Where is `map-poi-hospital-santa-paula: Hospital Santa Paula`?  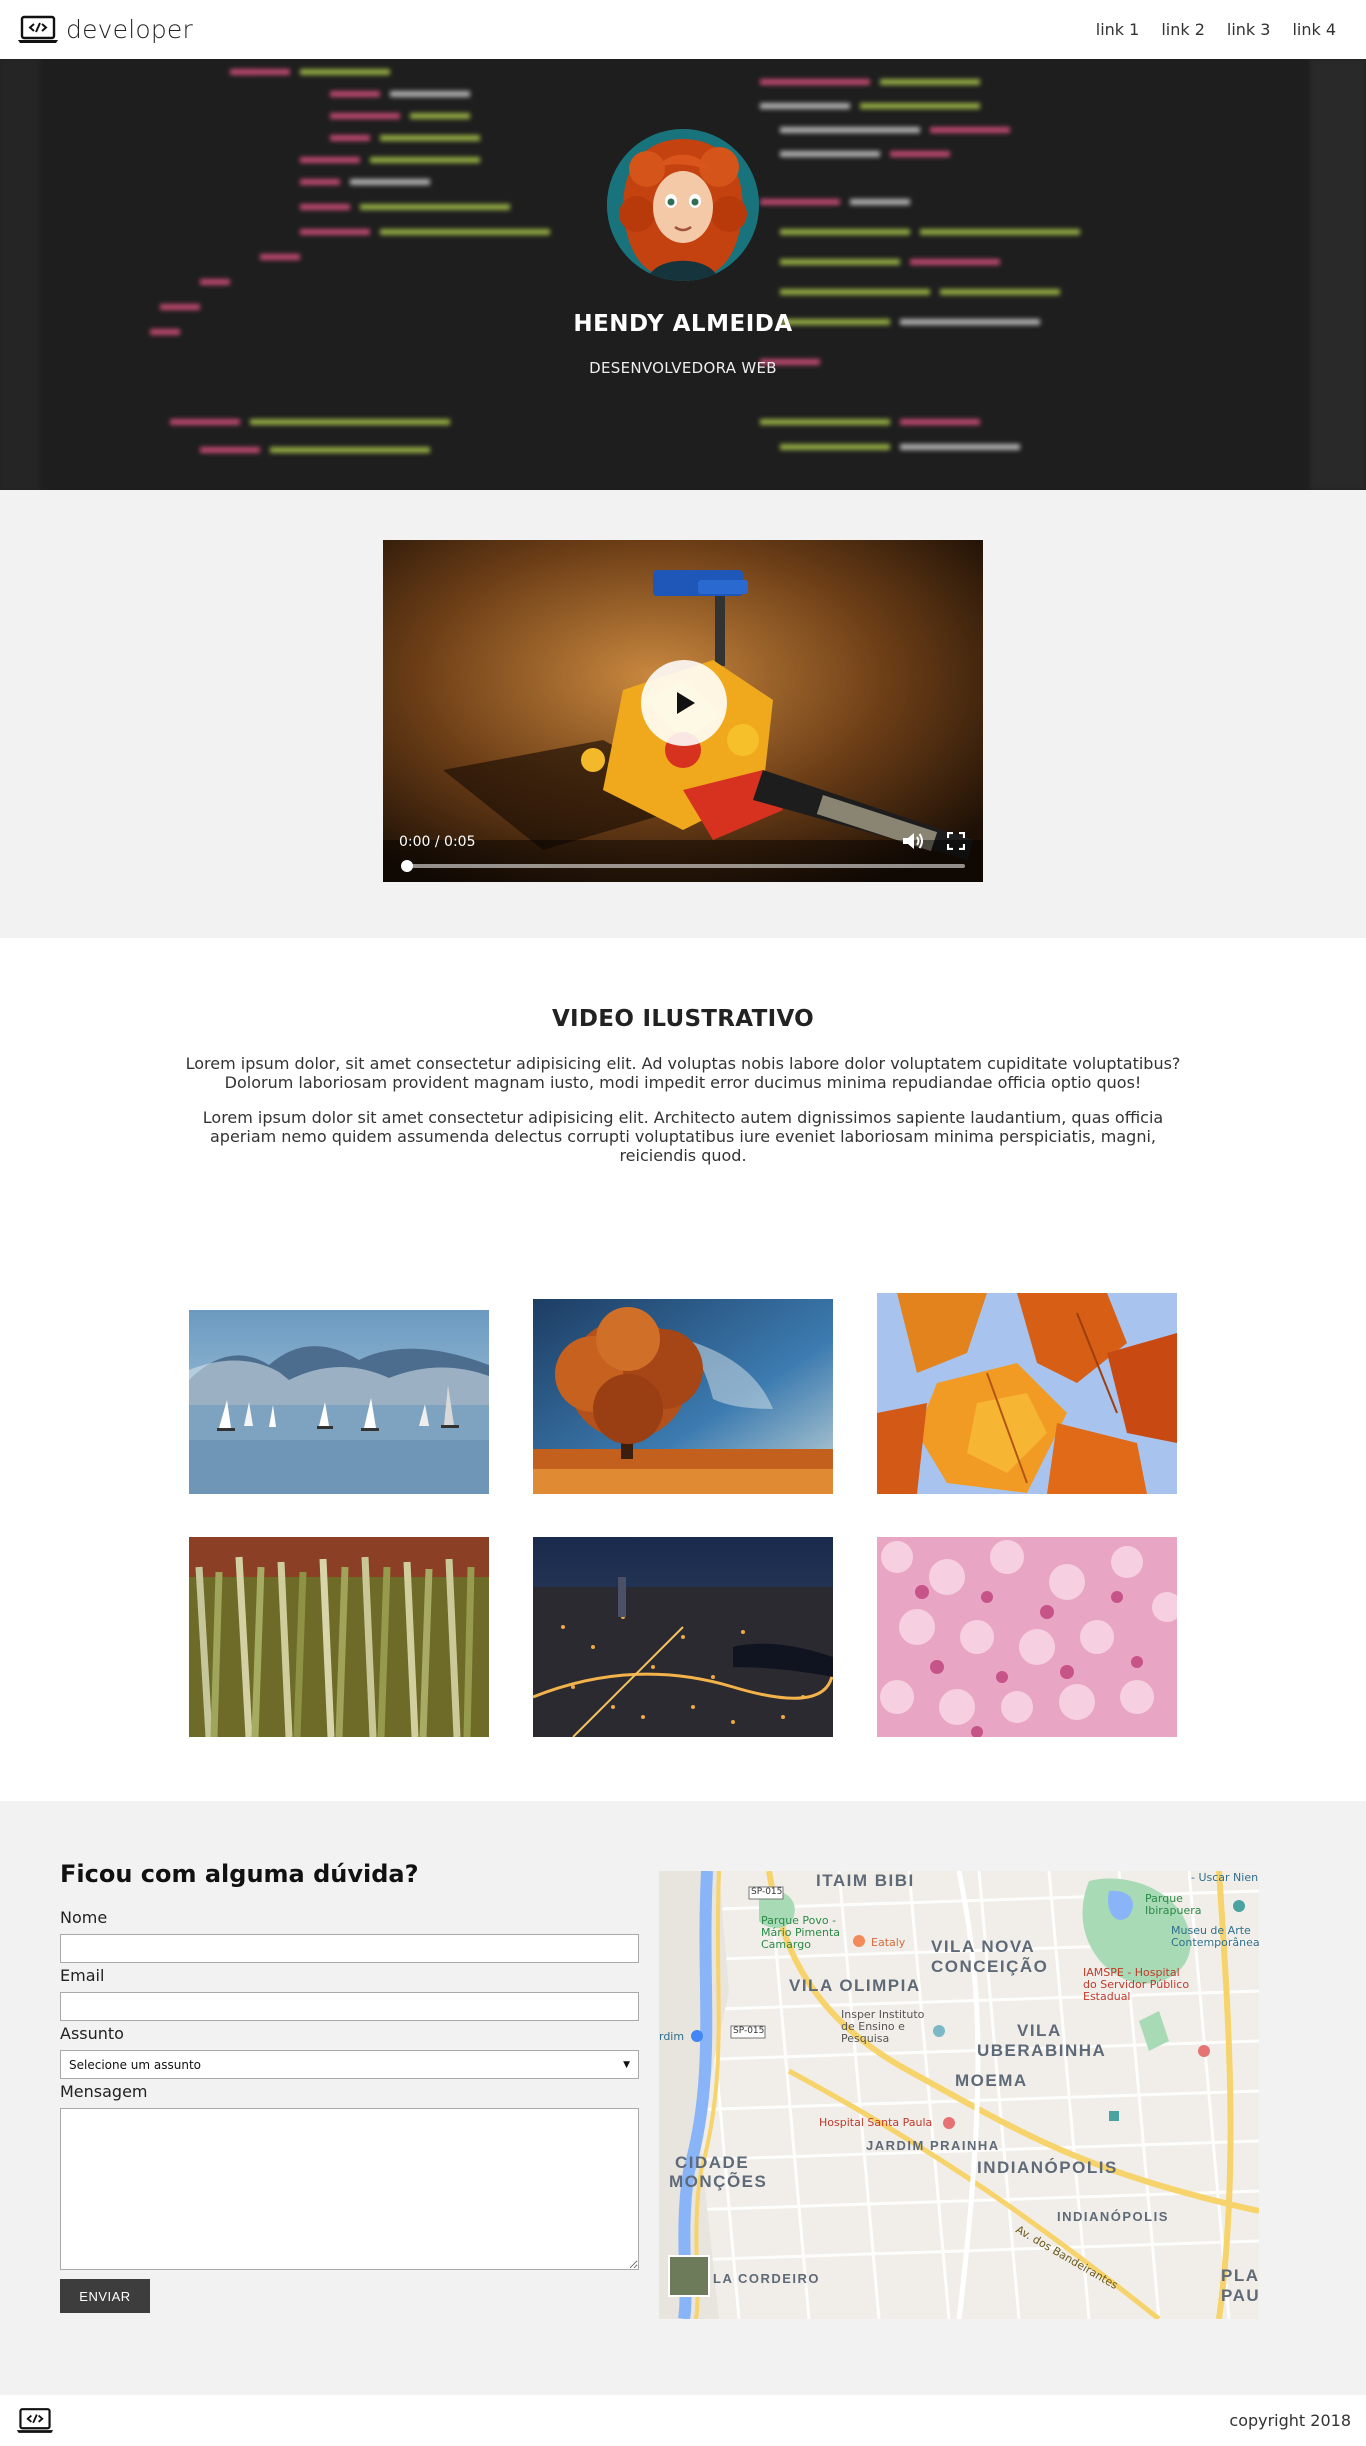
map-poi-hospital-santa-paula: Hospital Santa Paula is located at coordinates (876, 2122).